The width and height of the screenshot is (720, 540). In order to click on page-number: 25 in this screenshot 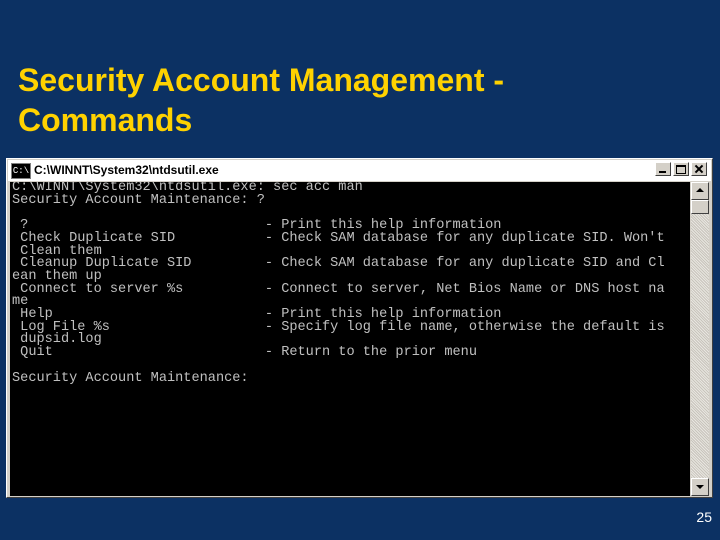, I will do `click(704, 517)`.